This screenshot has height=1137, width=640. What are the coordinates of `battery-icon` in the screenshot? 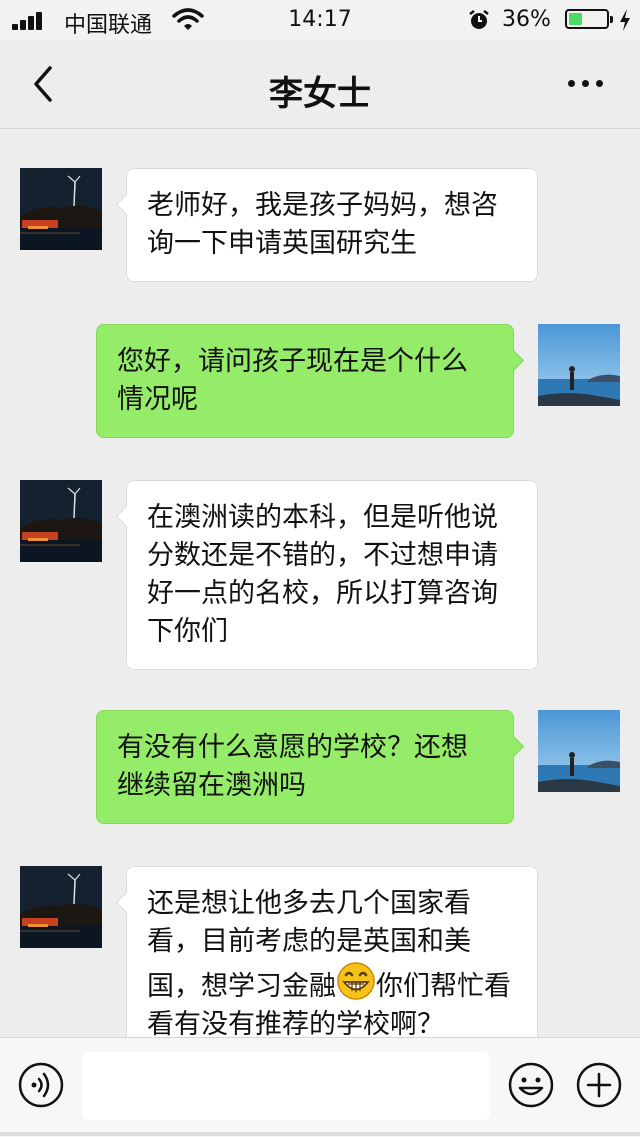 It's located at (589, 19).